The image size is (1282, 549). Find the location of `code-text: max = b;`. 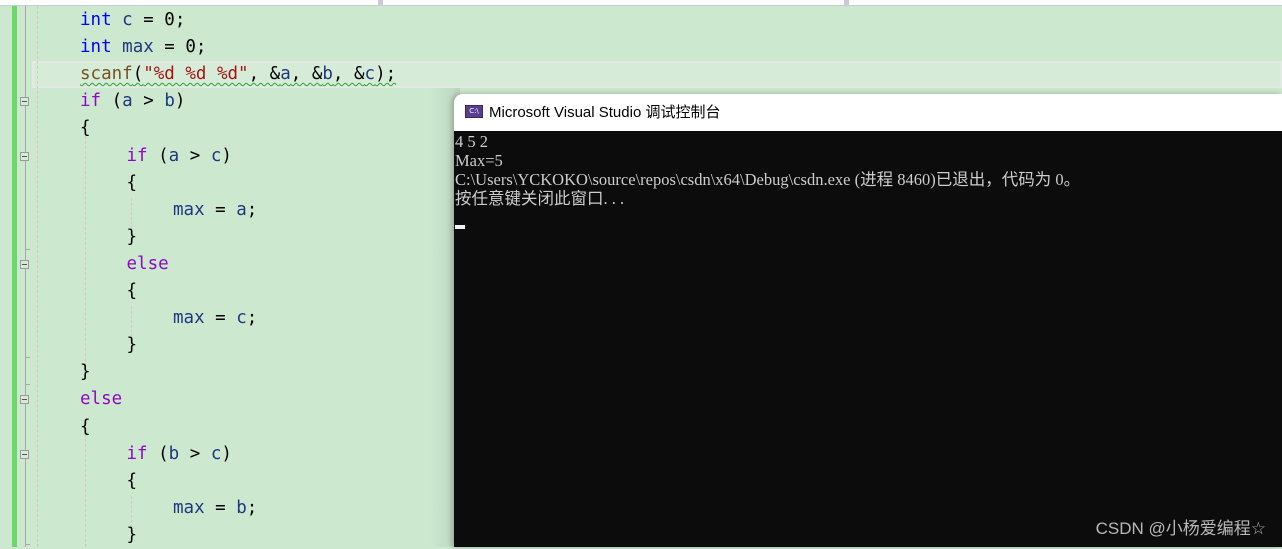

code-text: max = b; is located at coordinates (215, 508).